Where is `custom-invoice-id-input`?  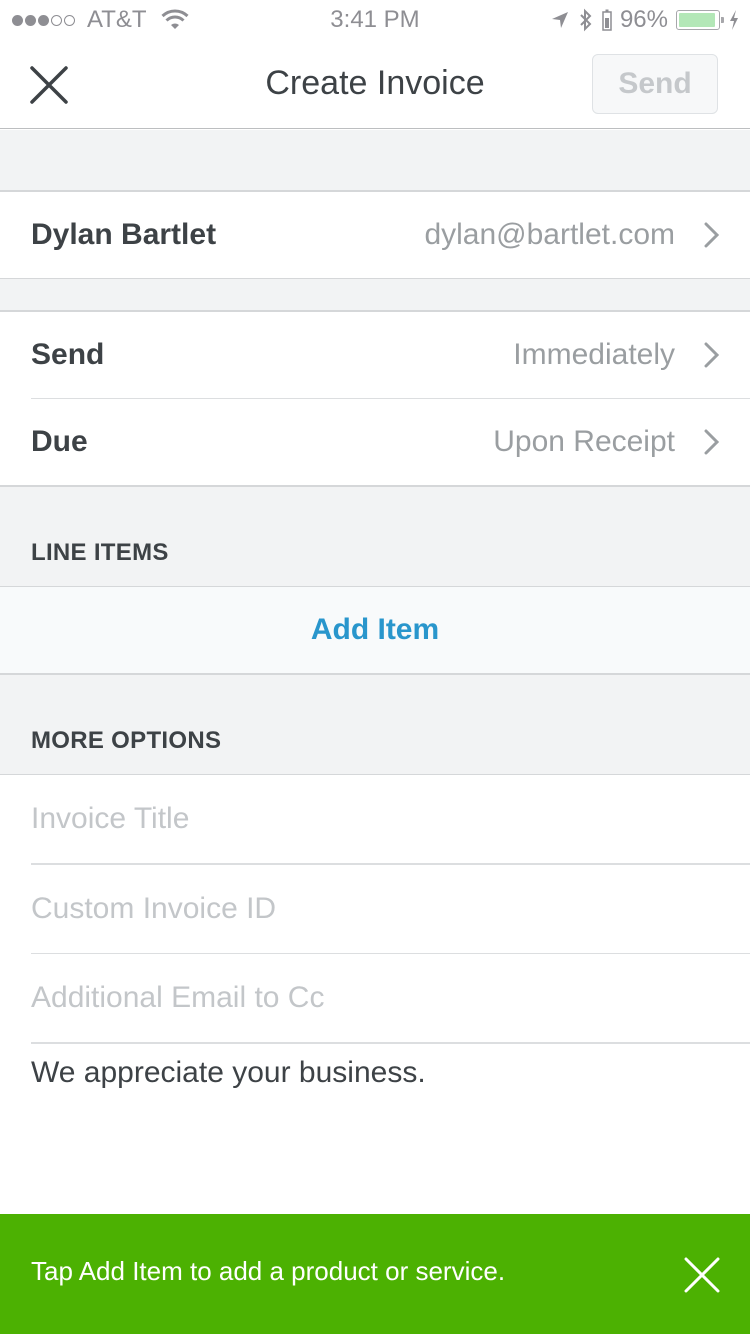
custom-invoice-id-input is located at coordinates (380, 908).